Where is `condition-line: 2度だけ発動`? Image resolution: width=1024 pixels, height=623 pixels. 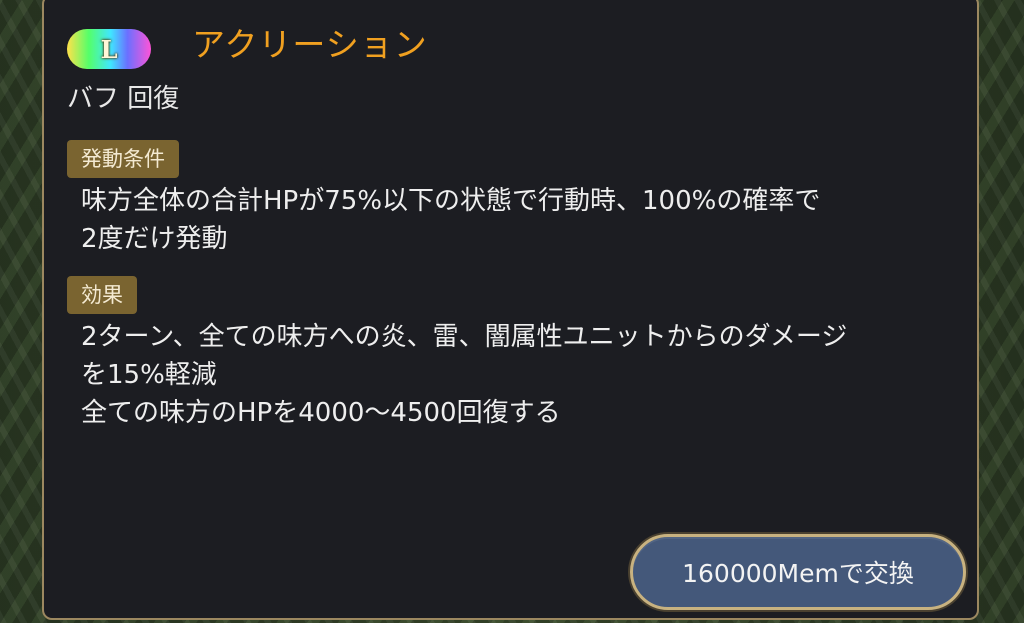
condition-line: 2度だけ発動 is located at coordinates (154, 239).